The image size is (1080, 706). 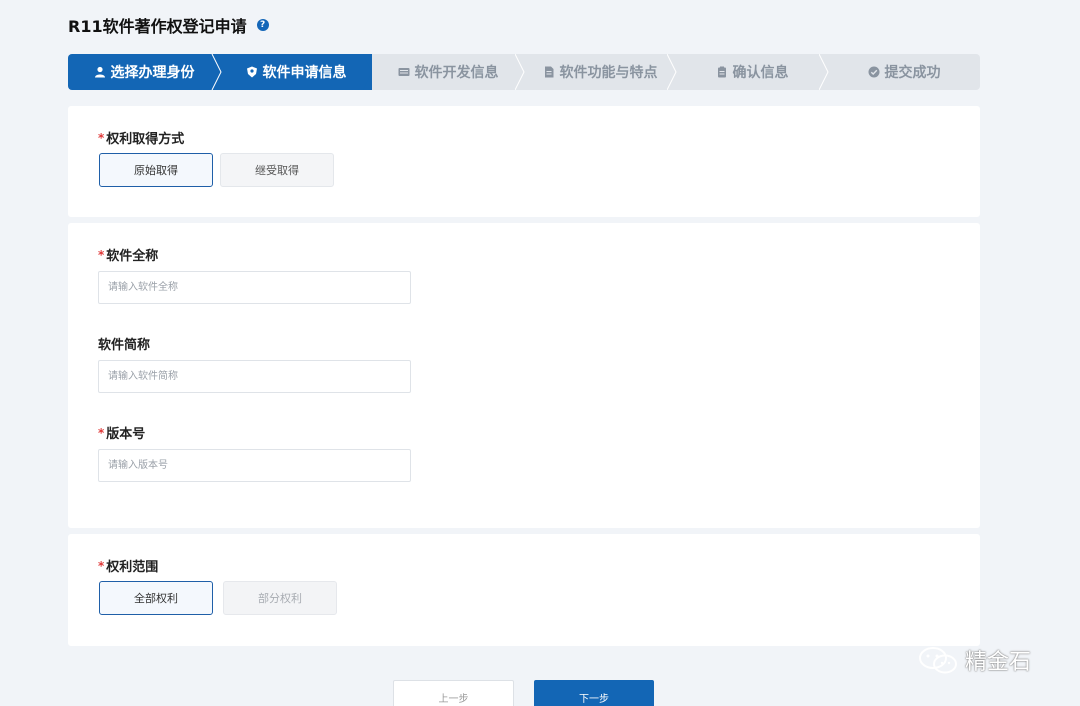 I want to click on document-icon, so click(x=549, y=72).